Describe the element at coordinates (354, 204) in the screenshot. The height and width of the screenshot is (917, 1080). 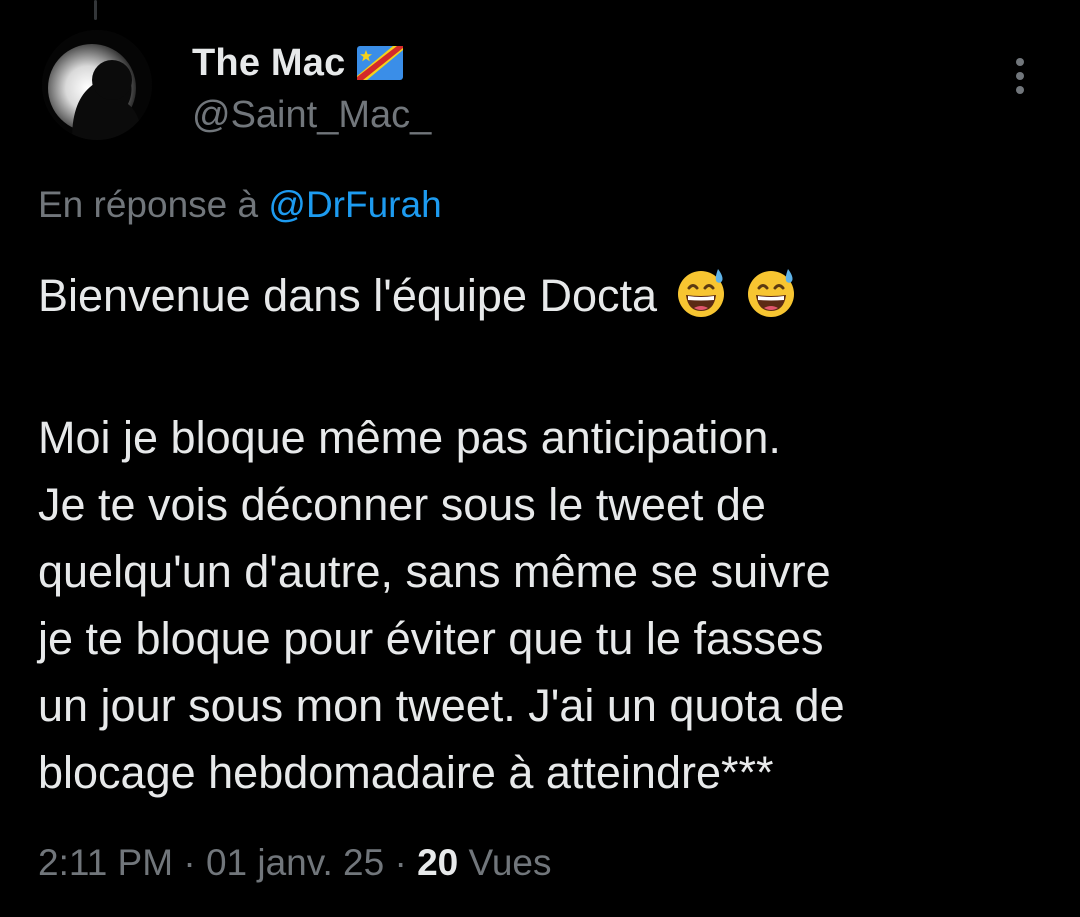
I see `reply-mention-link: @DrFurah` at that location.